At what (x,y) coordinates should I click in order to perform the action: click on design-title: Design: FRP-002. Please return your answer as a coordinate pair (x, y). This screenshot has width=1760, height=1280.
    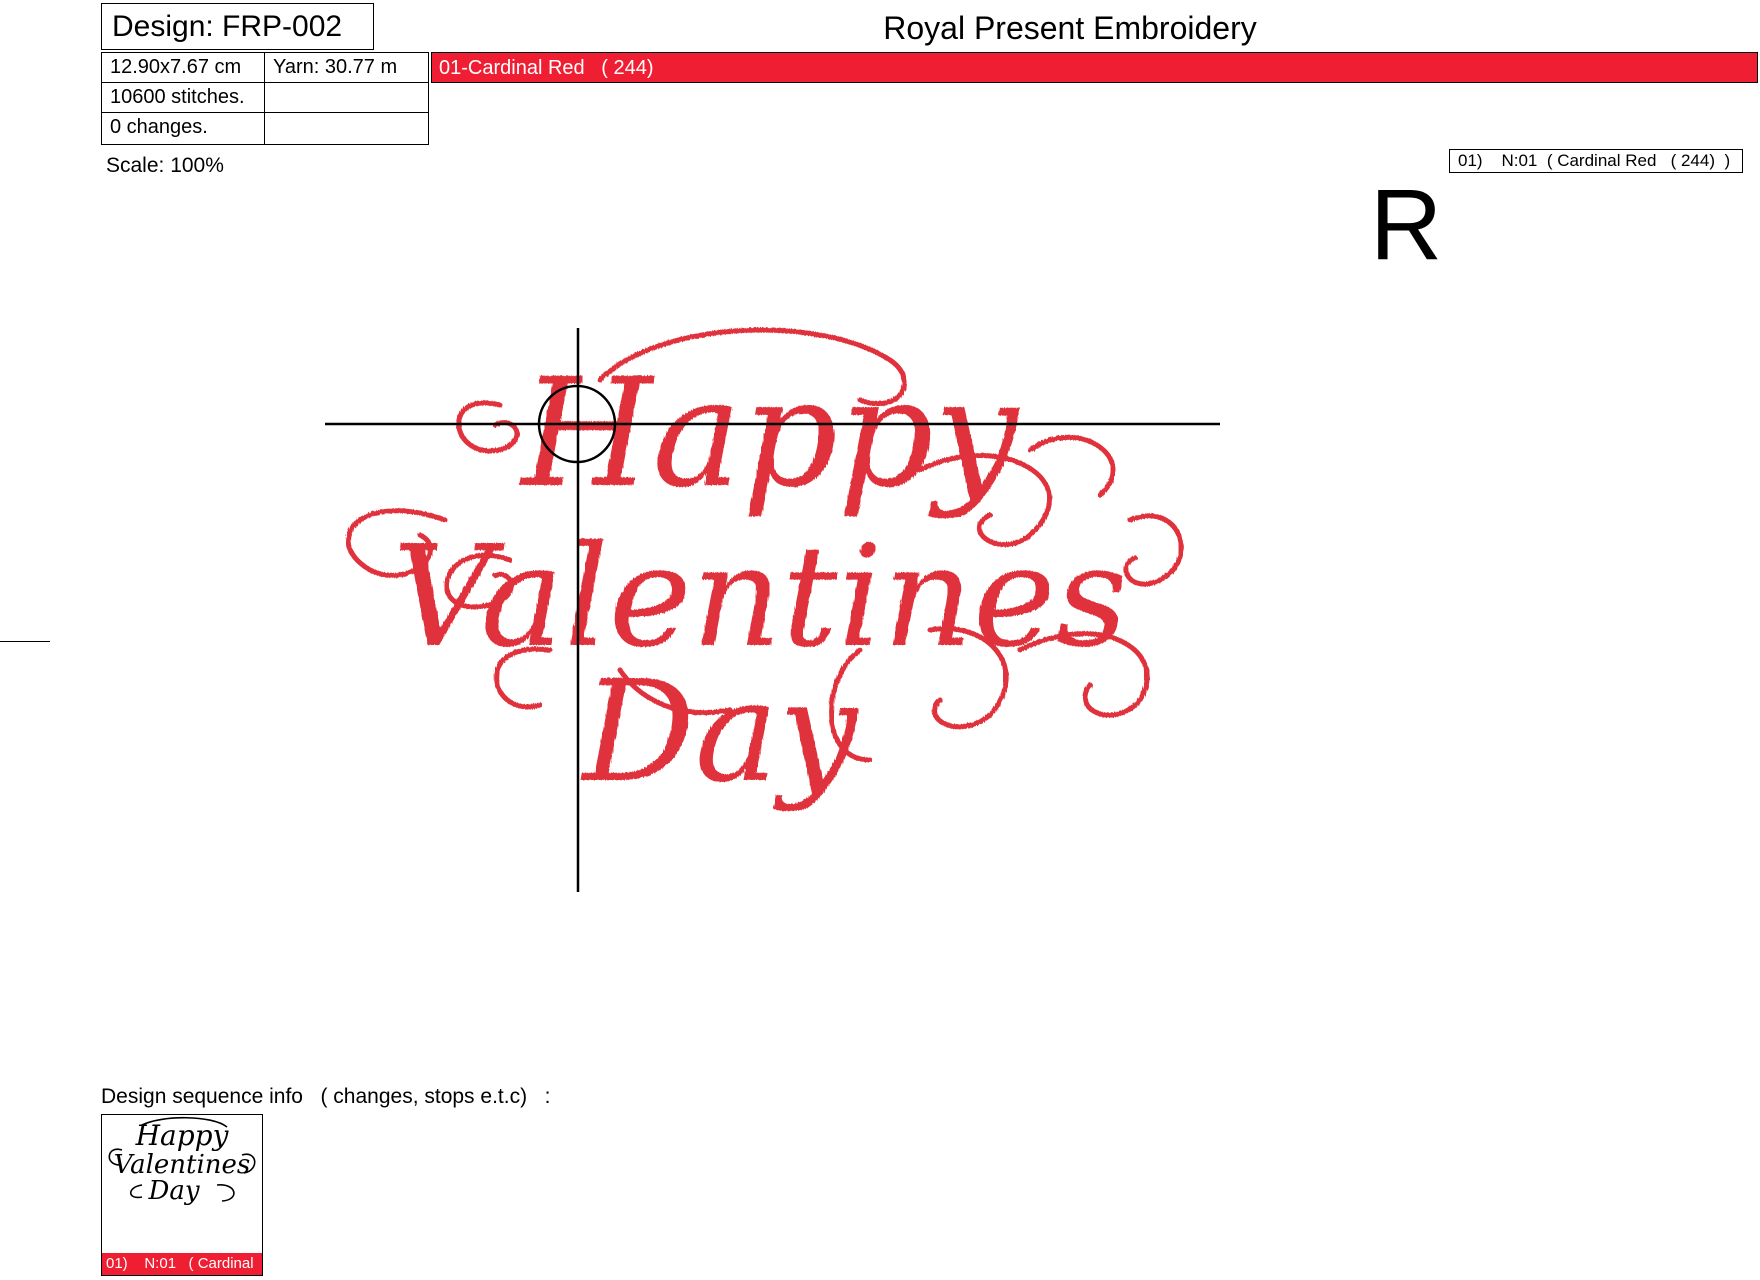
    Looking at the image, I should click on (227, 26).